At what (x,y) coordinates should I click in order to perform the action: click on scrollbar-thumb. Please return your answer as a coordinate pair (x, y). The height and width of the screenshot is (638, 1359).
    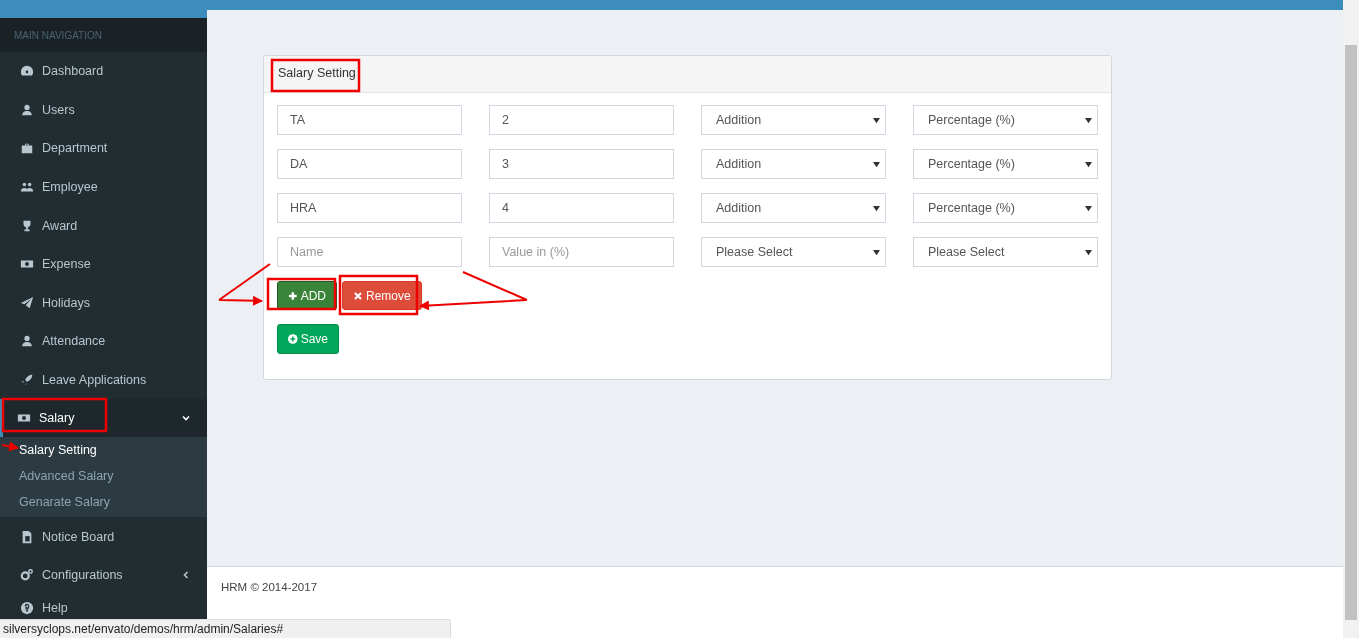
    Looking at the image, I should click on (1351, 332).